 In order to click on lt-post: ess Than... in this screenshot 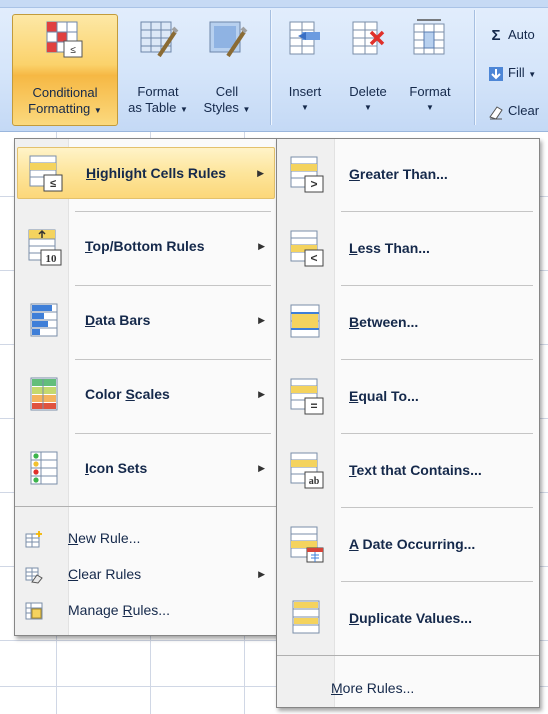, I will do `click(393, 248)`.